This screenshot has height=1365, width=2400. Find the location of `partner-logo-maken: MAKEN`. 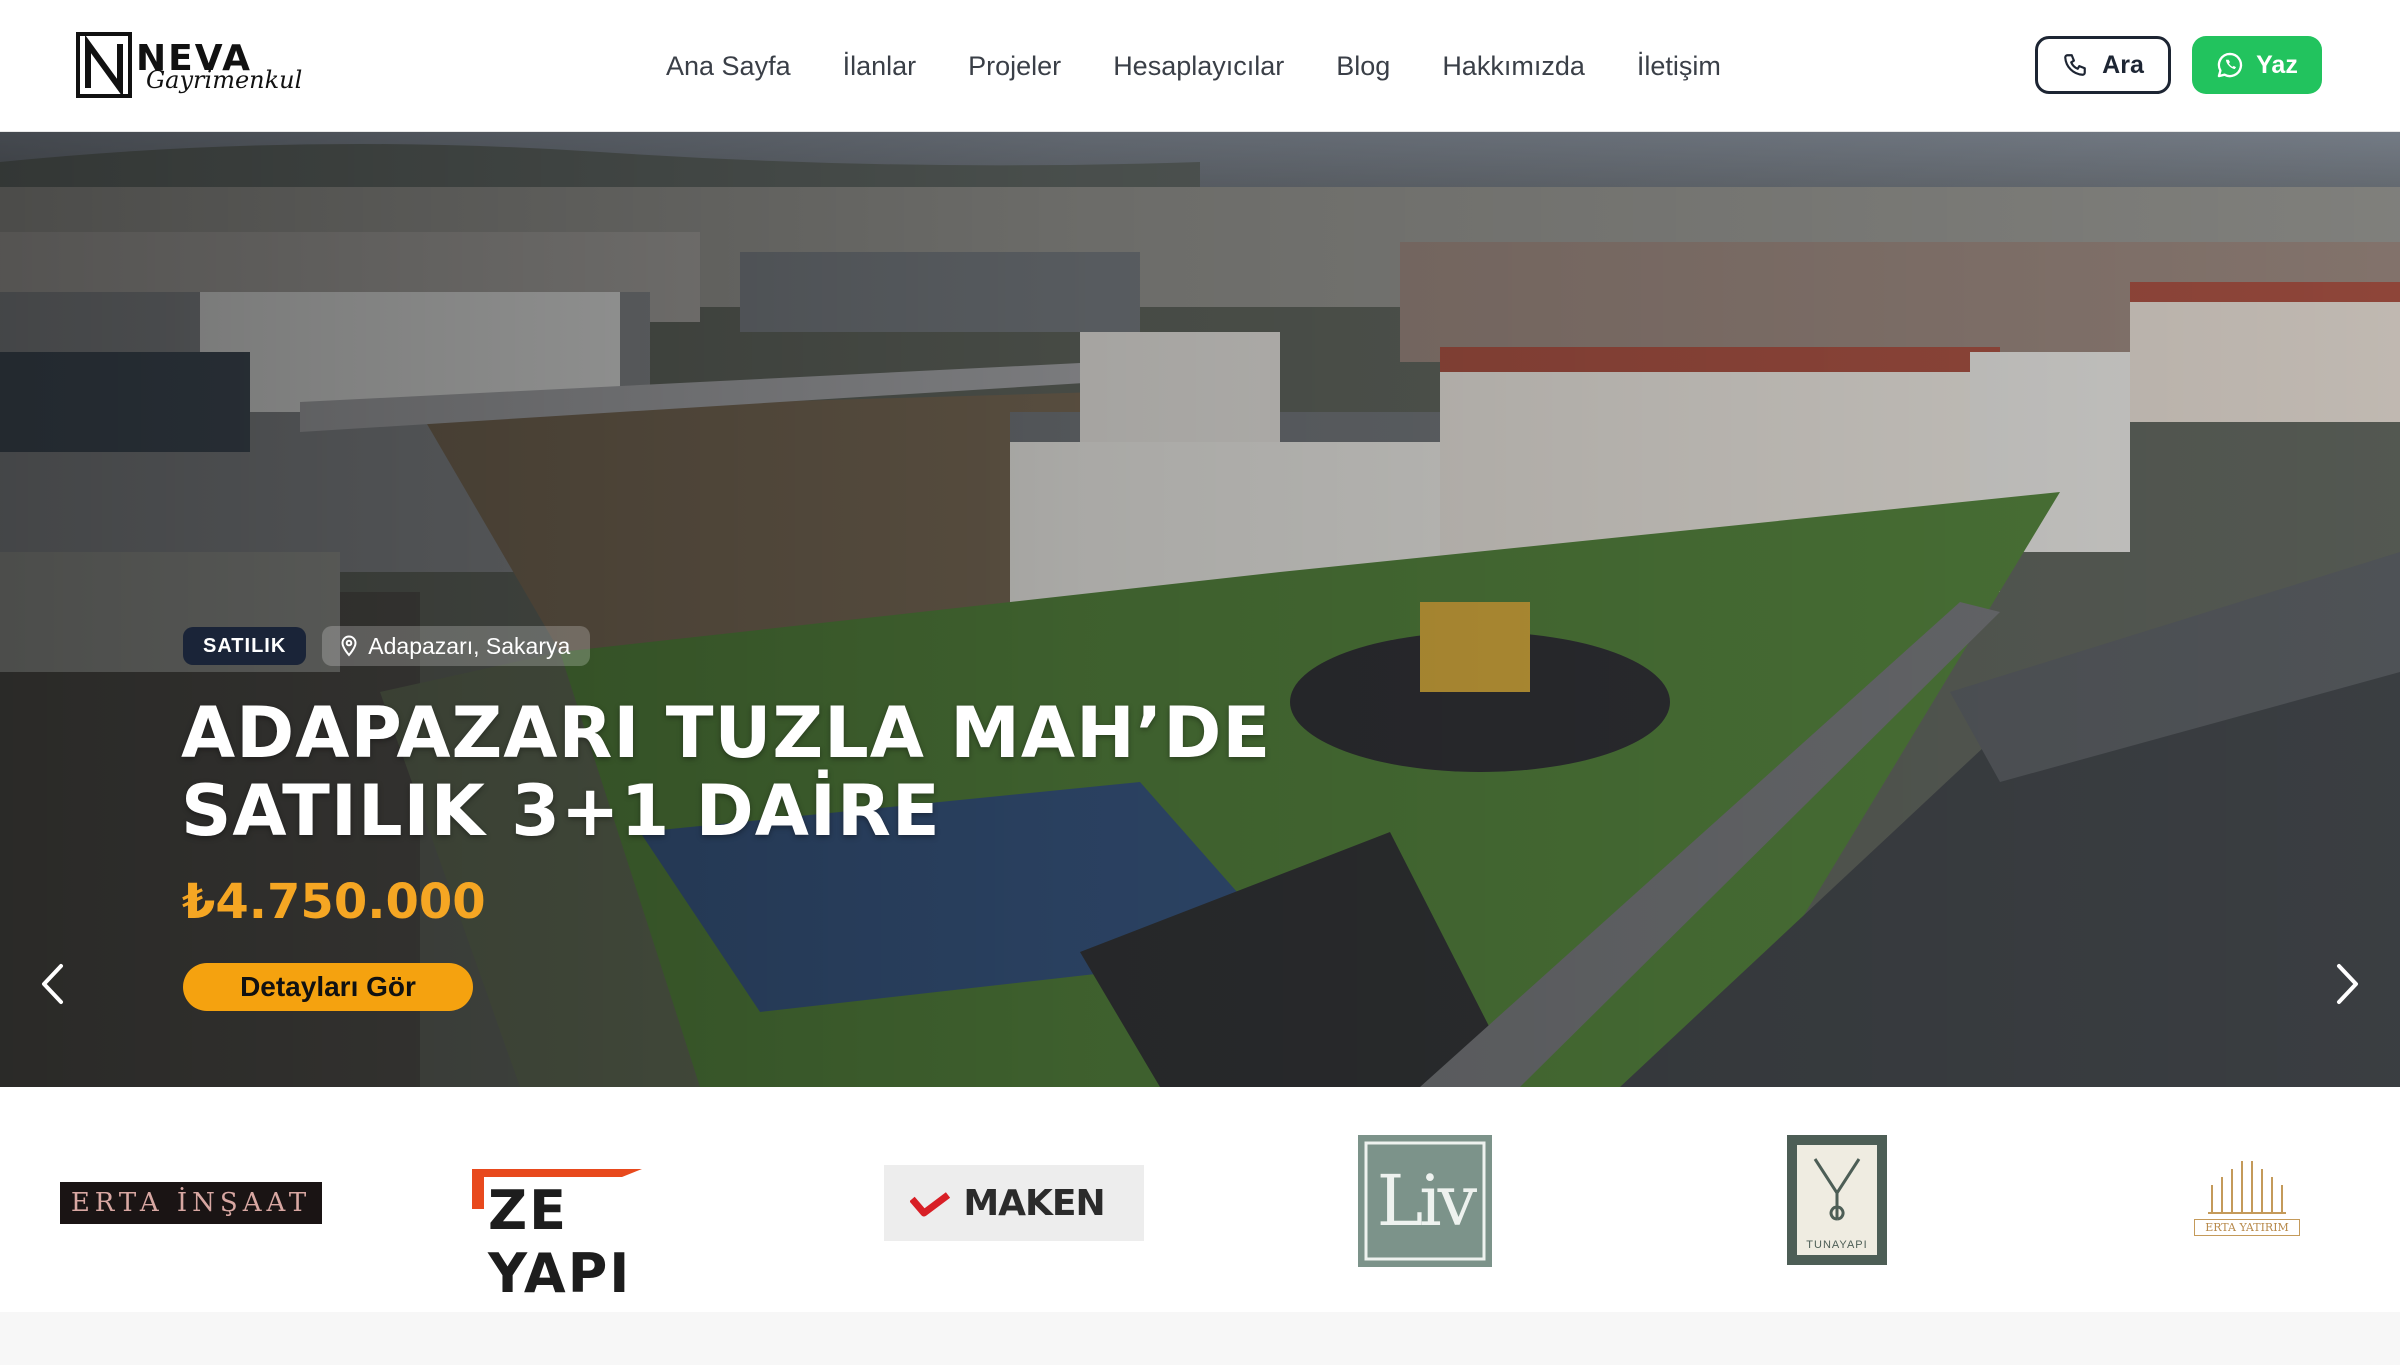

partner-logo-maken: MAKEN is located at coordinates (1014, 1203).